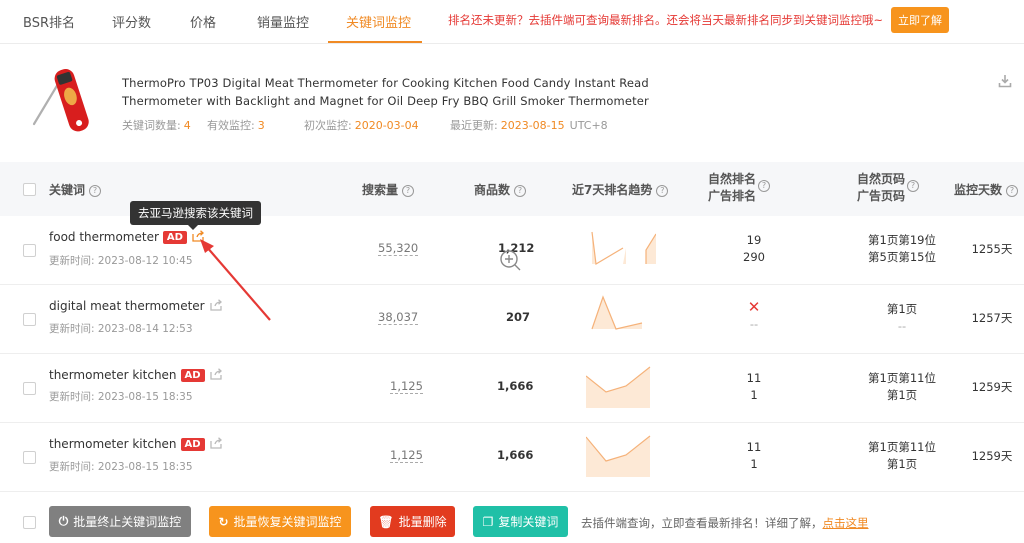  I want to click on tab-keyword-monitor: 关键词监控, so click(378, 21).